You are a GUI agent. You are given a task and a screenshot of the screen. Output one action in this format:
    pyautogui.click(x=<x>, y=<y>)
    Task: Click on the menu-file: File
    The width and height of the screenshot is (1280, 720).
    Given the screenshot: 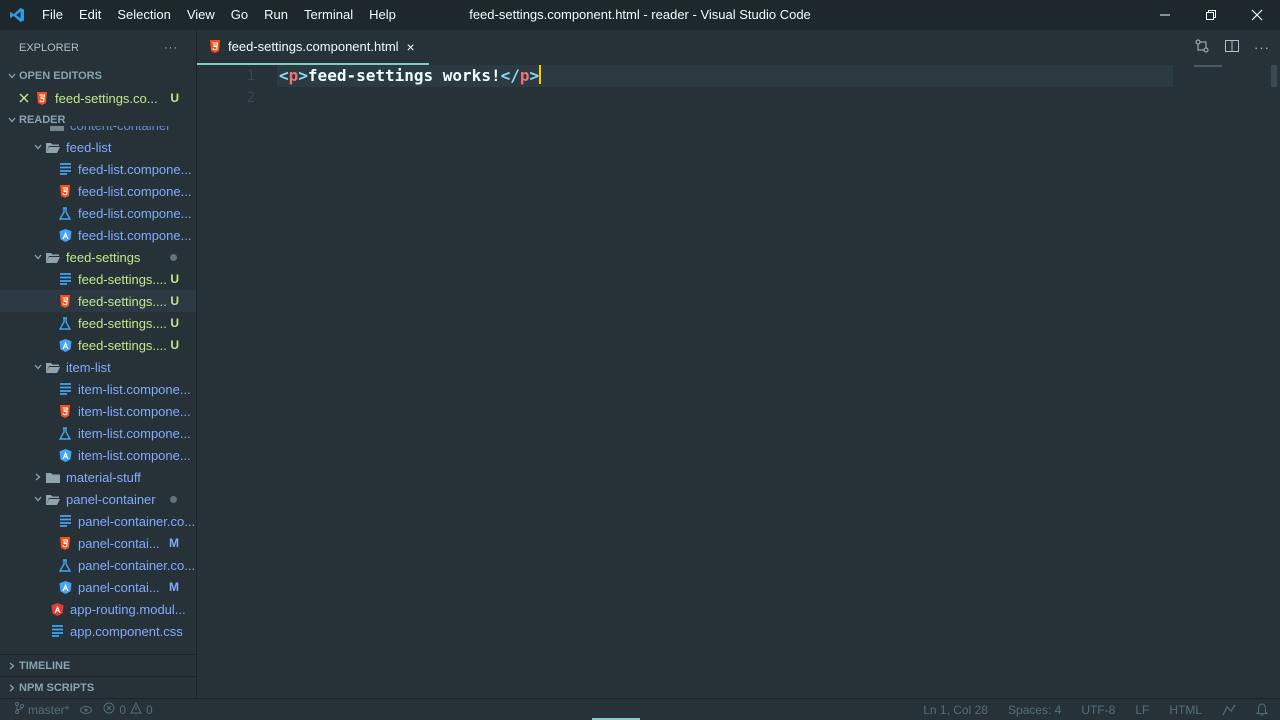 What is the action you would take?
    pyautogui.click(x=52, y=15)
    